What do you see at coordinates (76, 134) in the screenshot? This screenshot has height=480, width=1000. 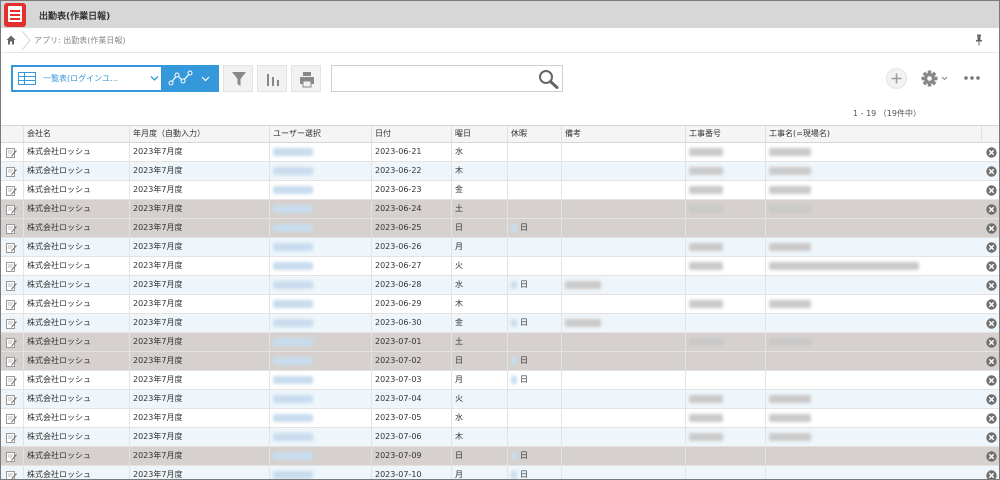 I see `column-header: 会社名` at bounding box center [76, 134].